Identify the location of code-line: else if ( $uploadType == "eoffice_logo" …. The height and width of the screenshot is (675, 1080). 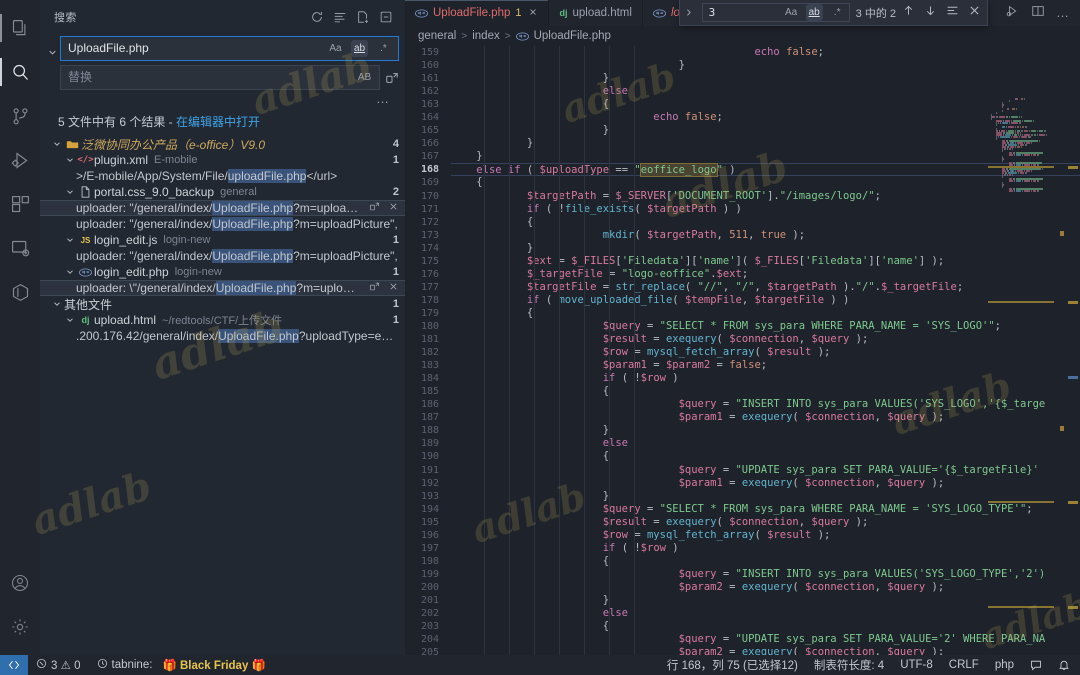
(765, 170).